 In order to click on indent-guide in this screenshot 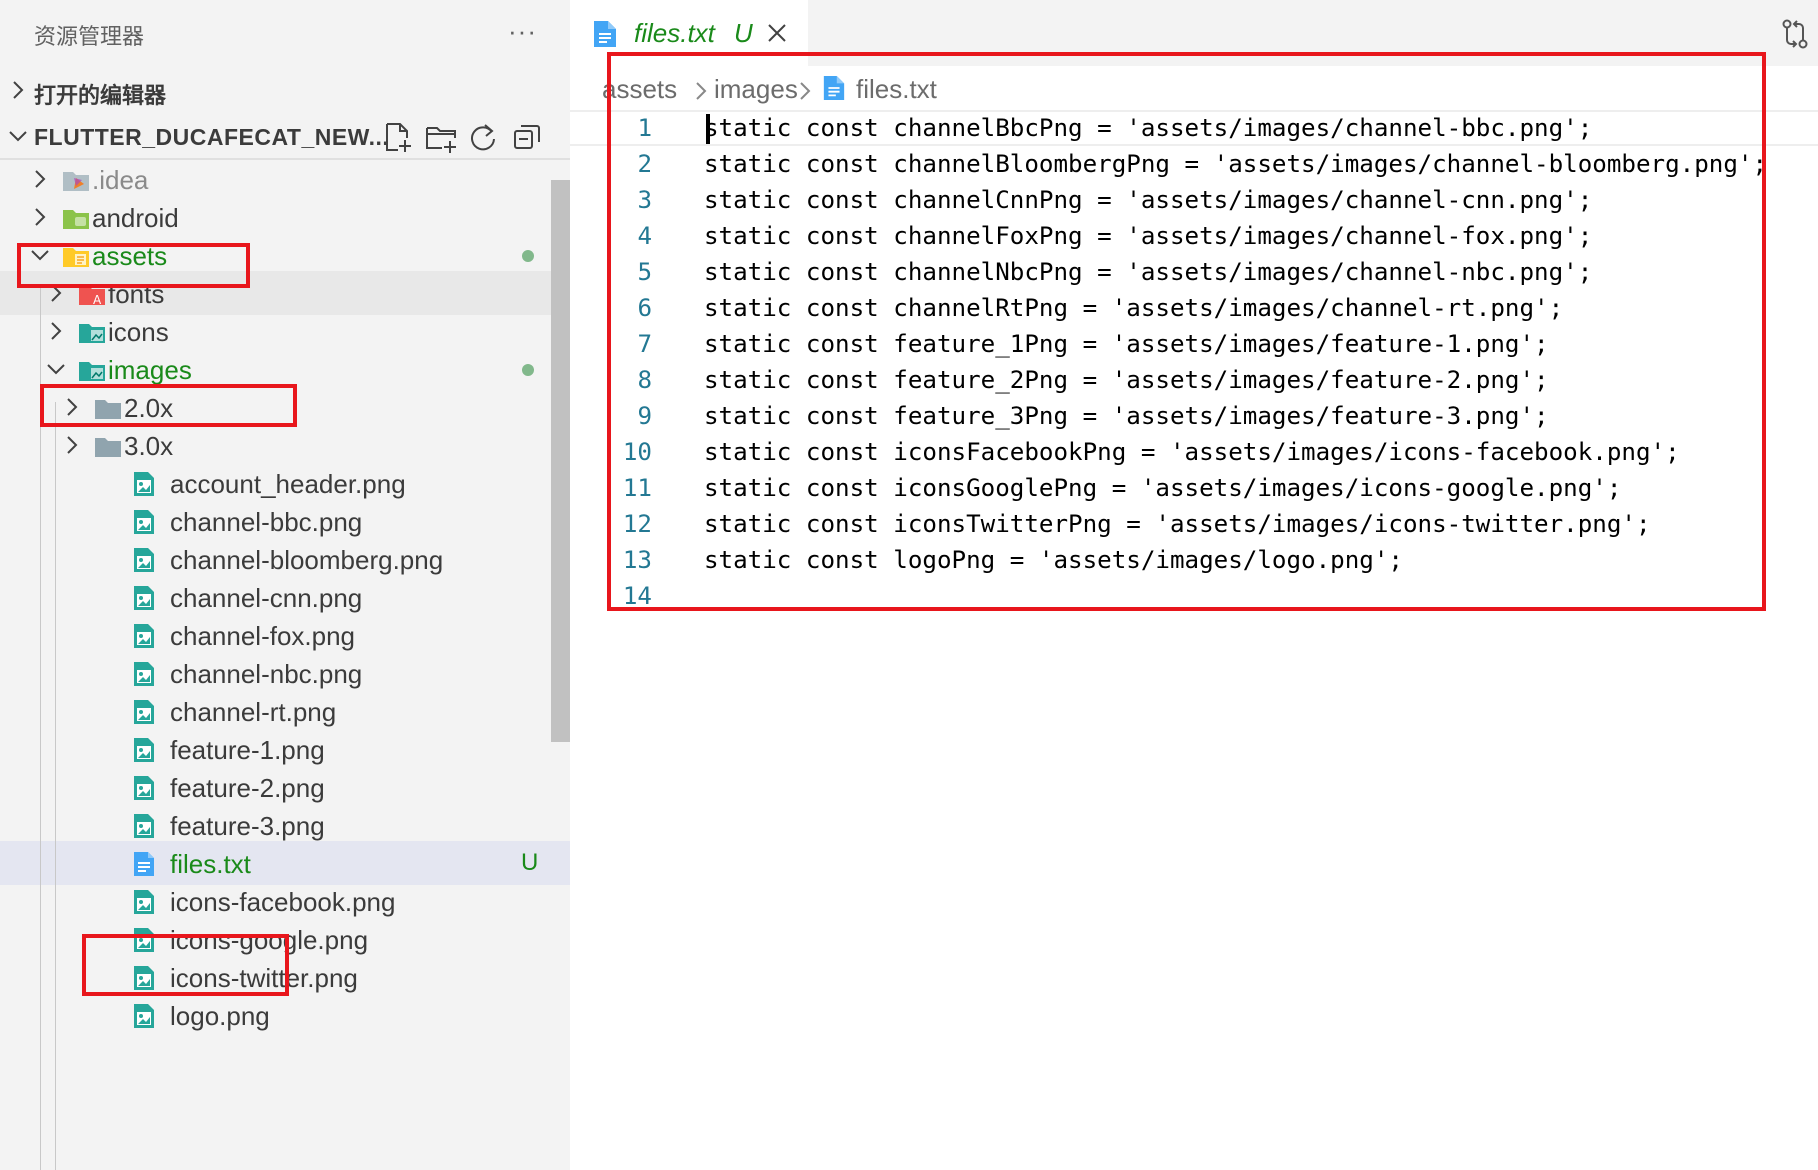, I will do `click(55, 786)`.